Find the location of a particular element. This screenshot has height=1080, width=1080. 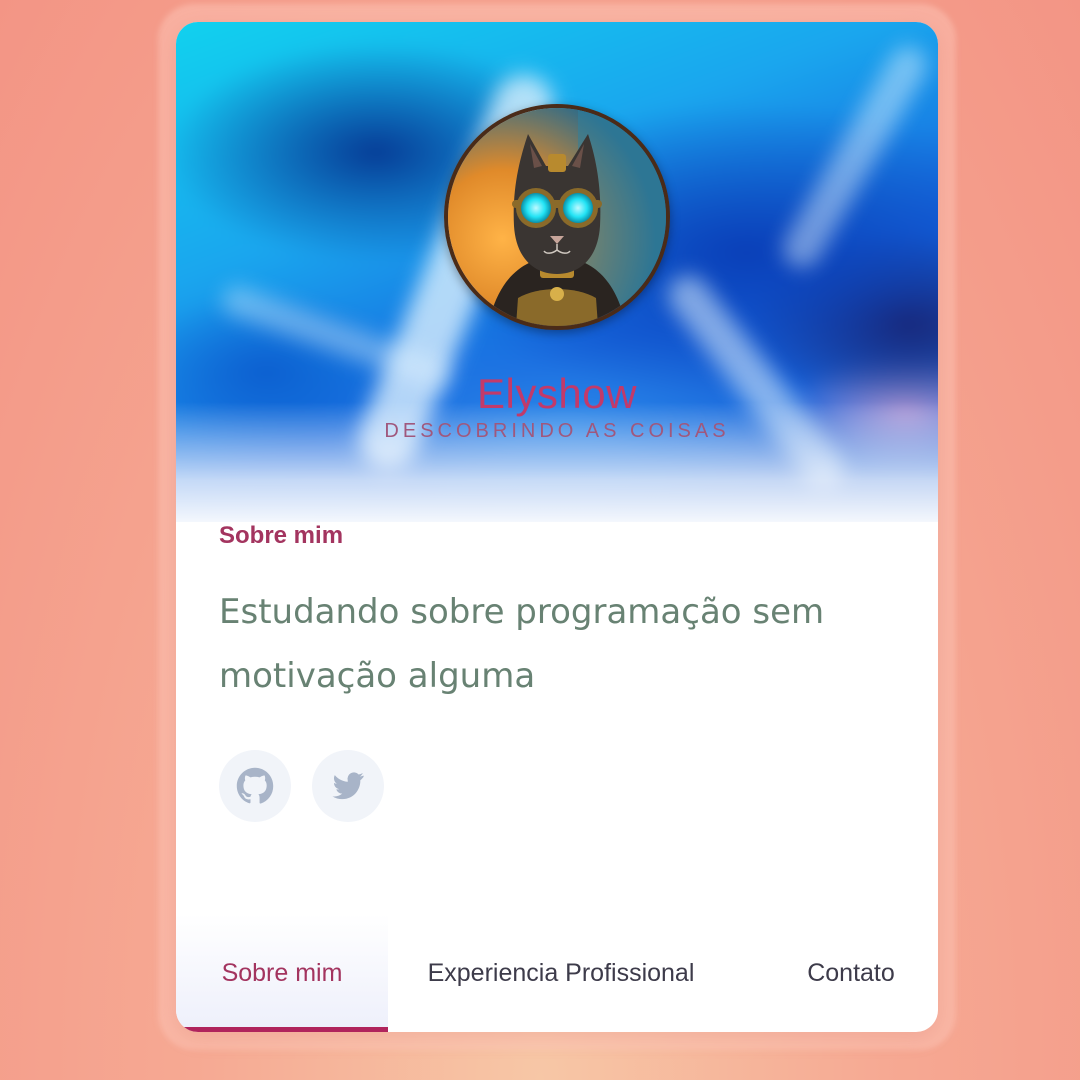

tab-contato: Contato is located at coordinates (851, 973).